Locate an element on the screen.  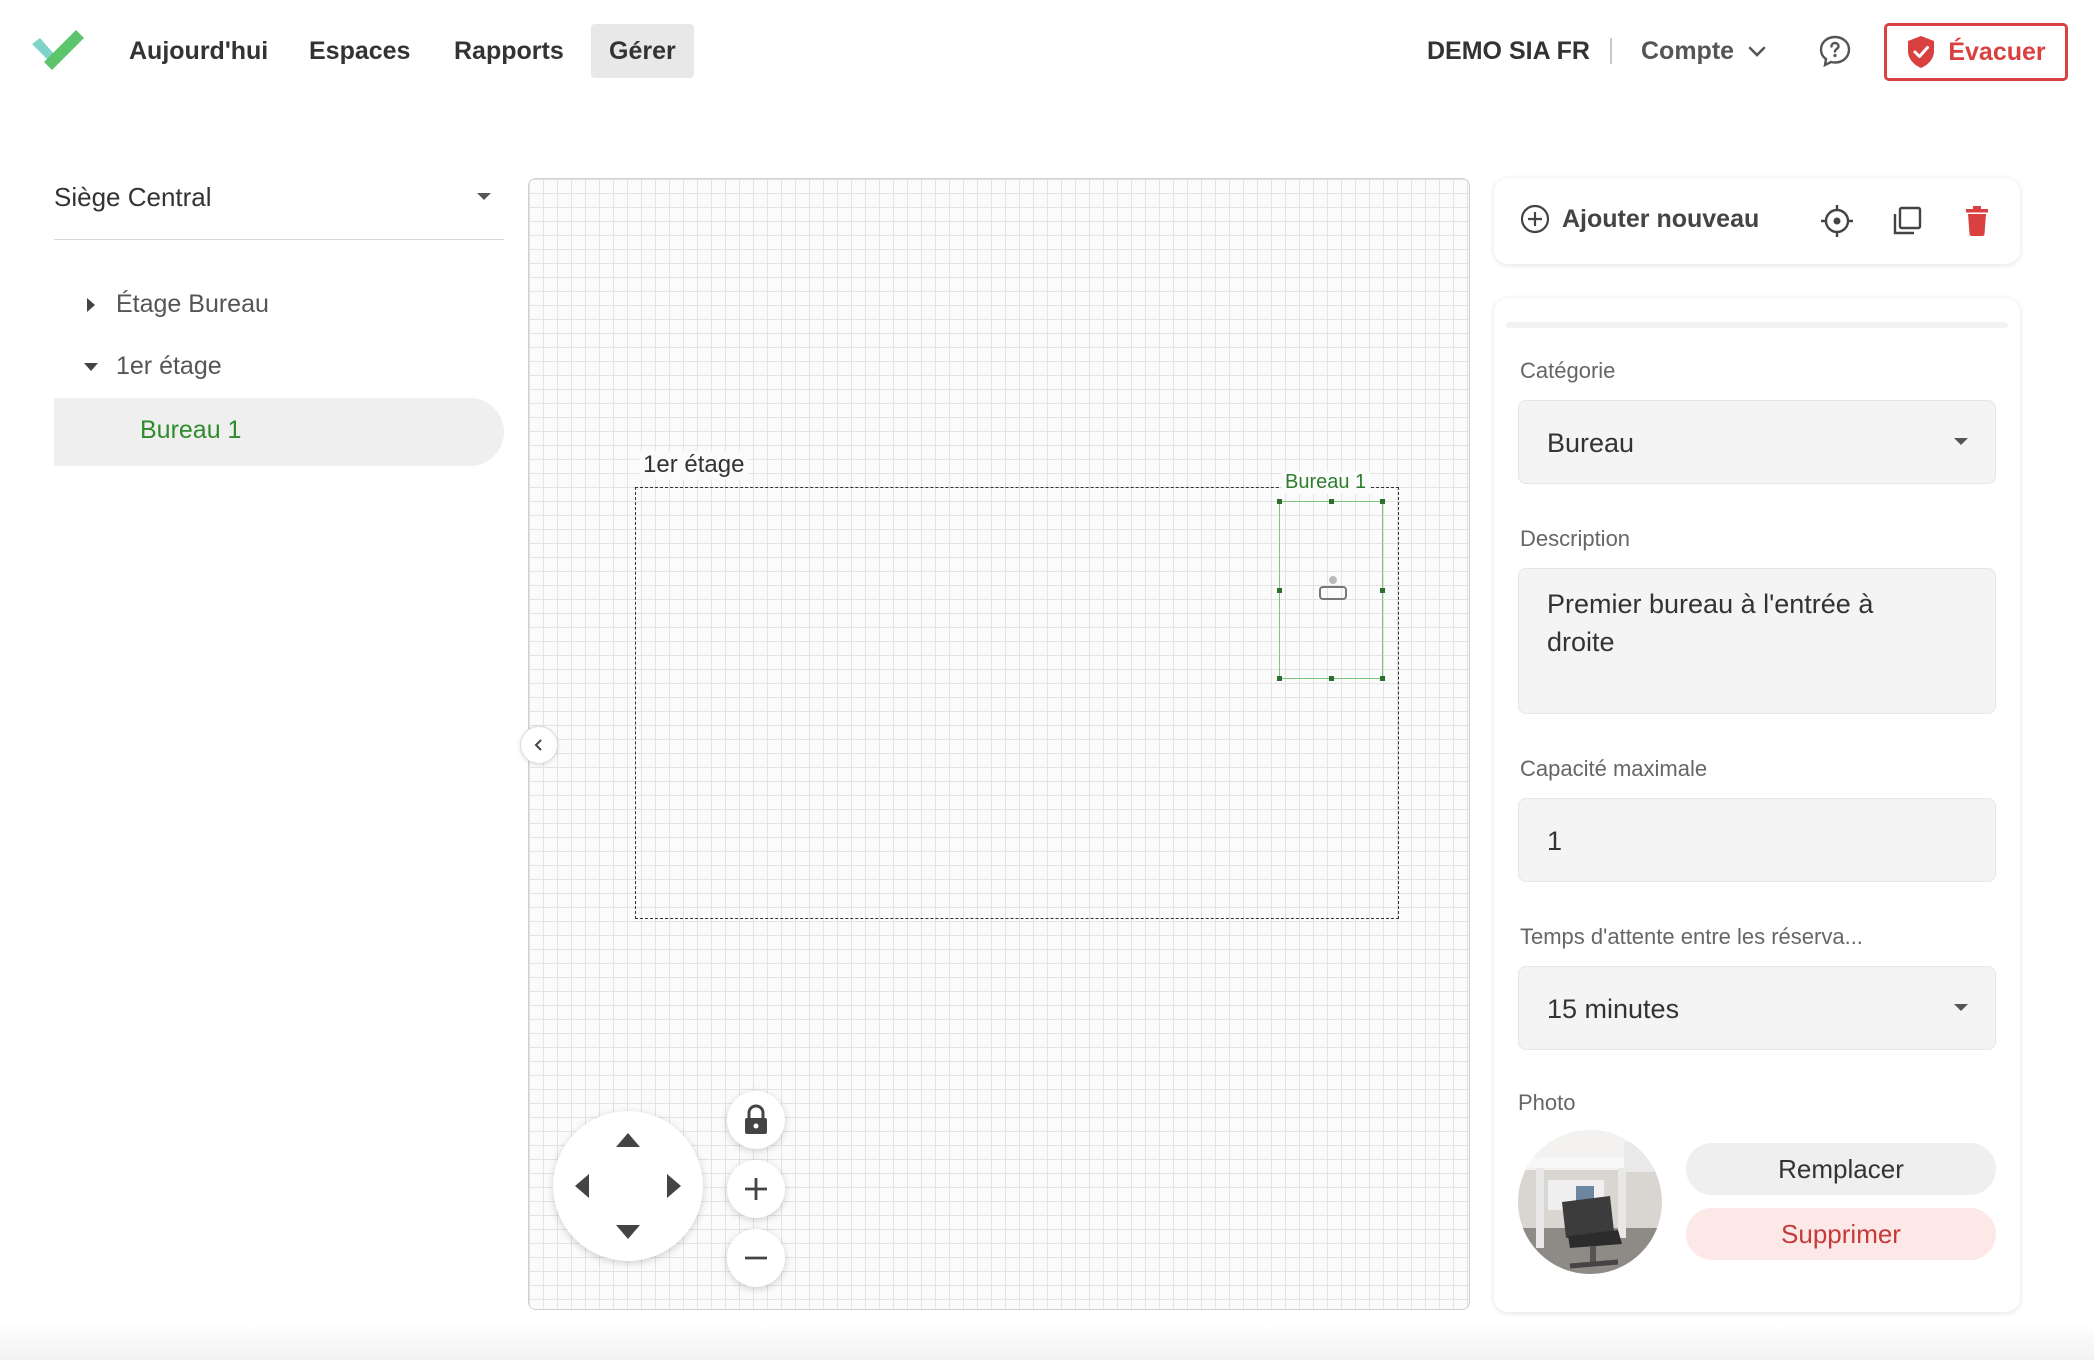
tree-item-label: 1er étage is located at coordinates (169, 366).